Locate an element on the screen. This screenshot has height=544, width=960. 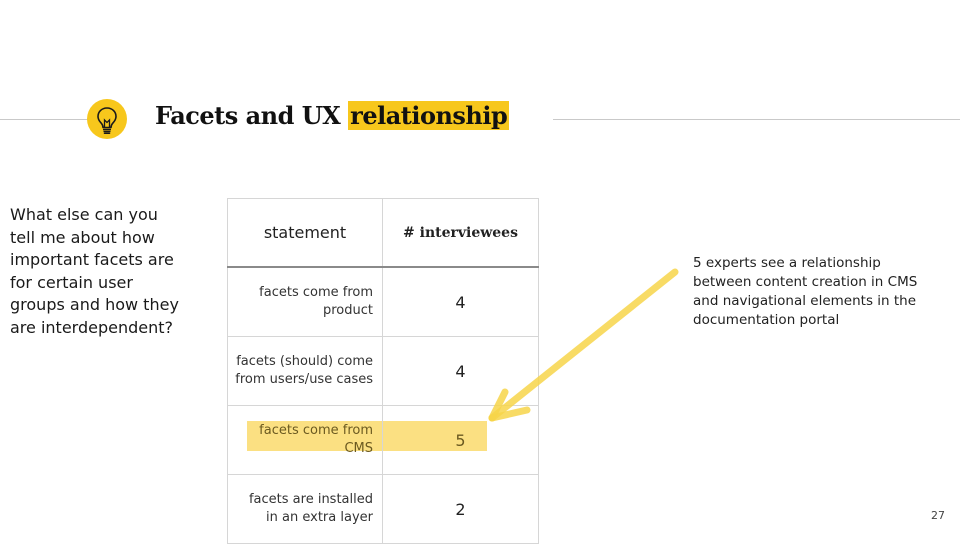
page-number: 27 is located at coordinates (938, 515).